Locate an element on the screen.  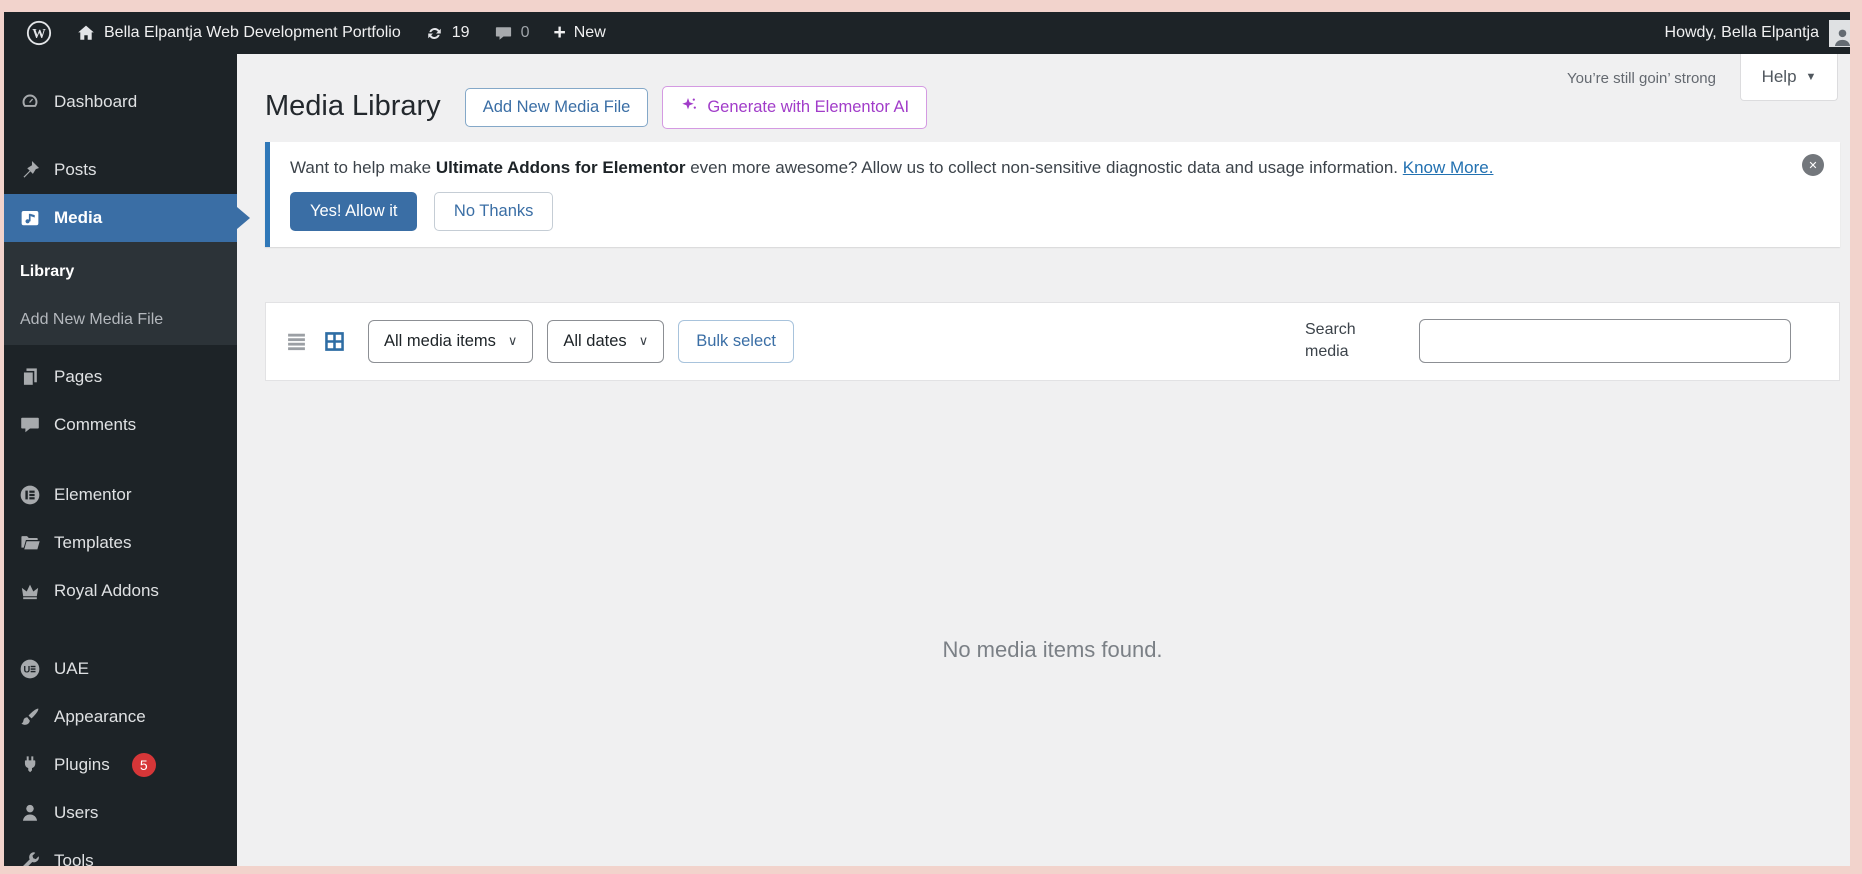
sidebar-item-comments: Comments is located at coordinates (120, 425).